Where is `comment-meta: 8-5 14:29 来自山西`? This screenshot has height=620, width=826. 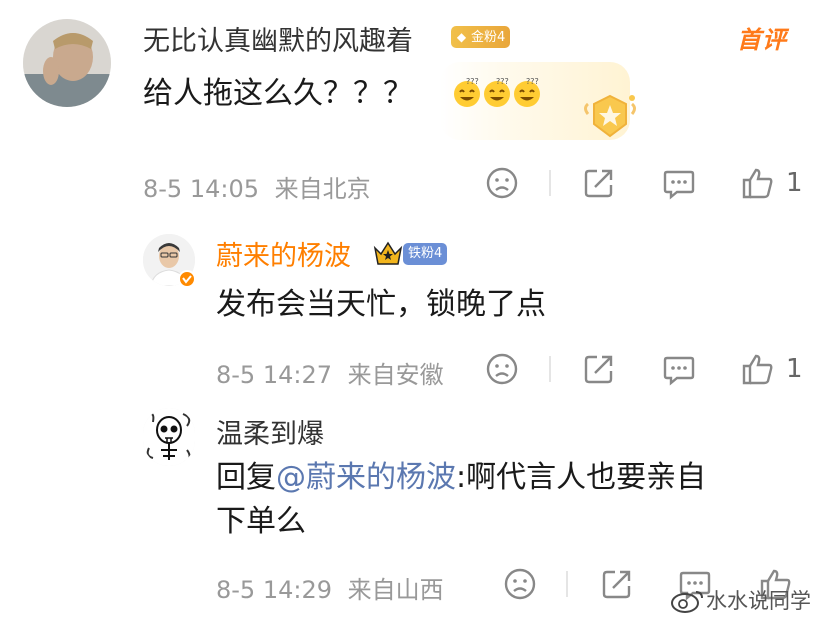 comment-meta: 8-5 14:29 来自山西 is located at coordinates (330, 587).